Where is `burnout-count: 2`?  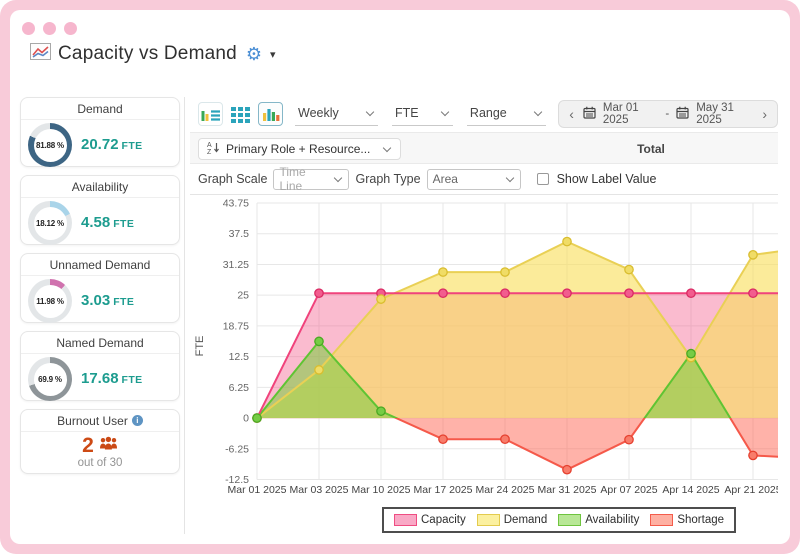
burnout-count: 2 is located at coordinates (88, 445).